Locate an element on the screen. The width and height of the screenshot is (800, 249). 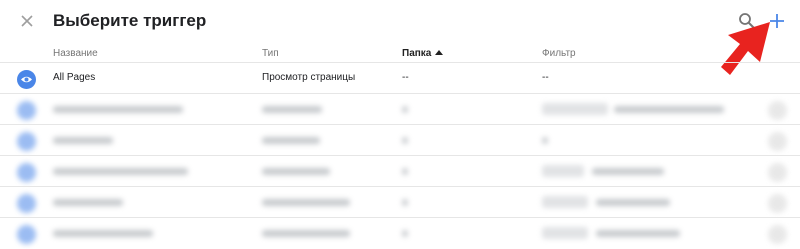
sort-ascending-icon is located at coordinates (439, 52).